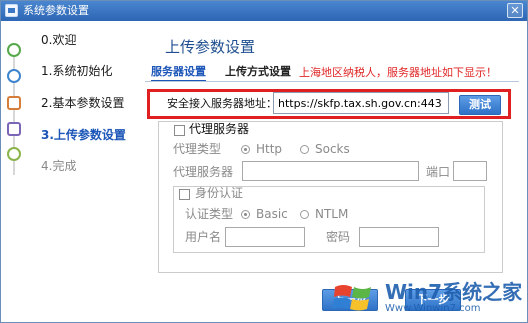  I want to click on server-address-label: 安全接入服务器地址：, so click(222, 103).